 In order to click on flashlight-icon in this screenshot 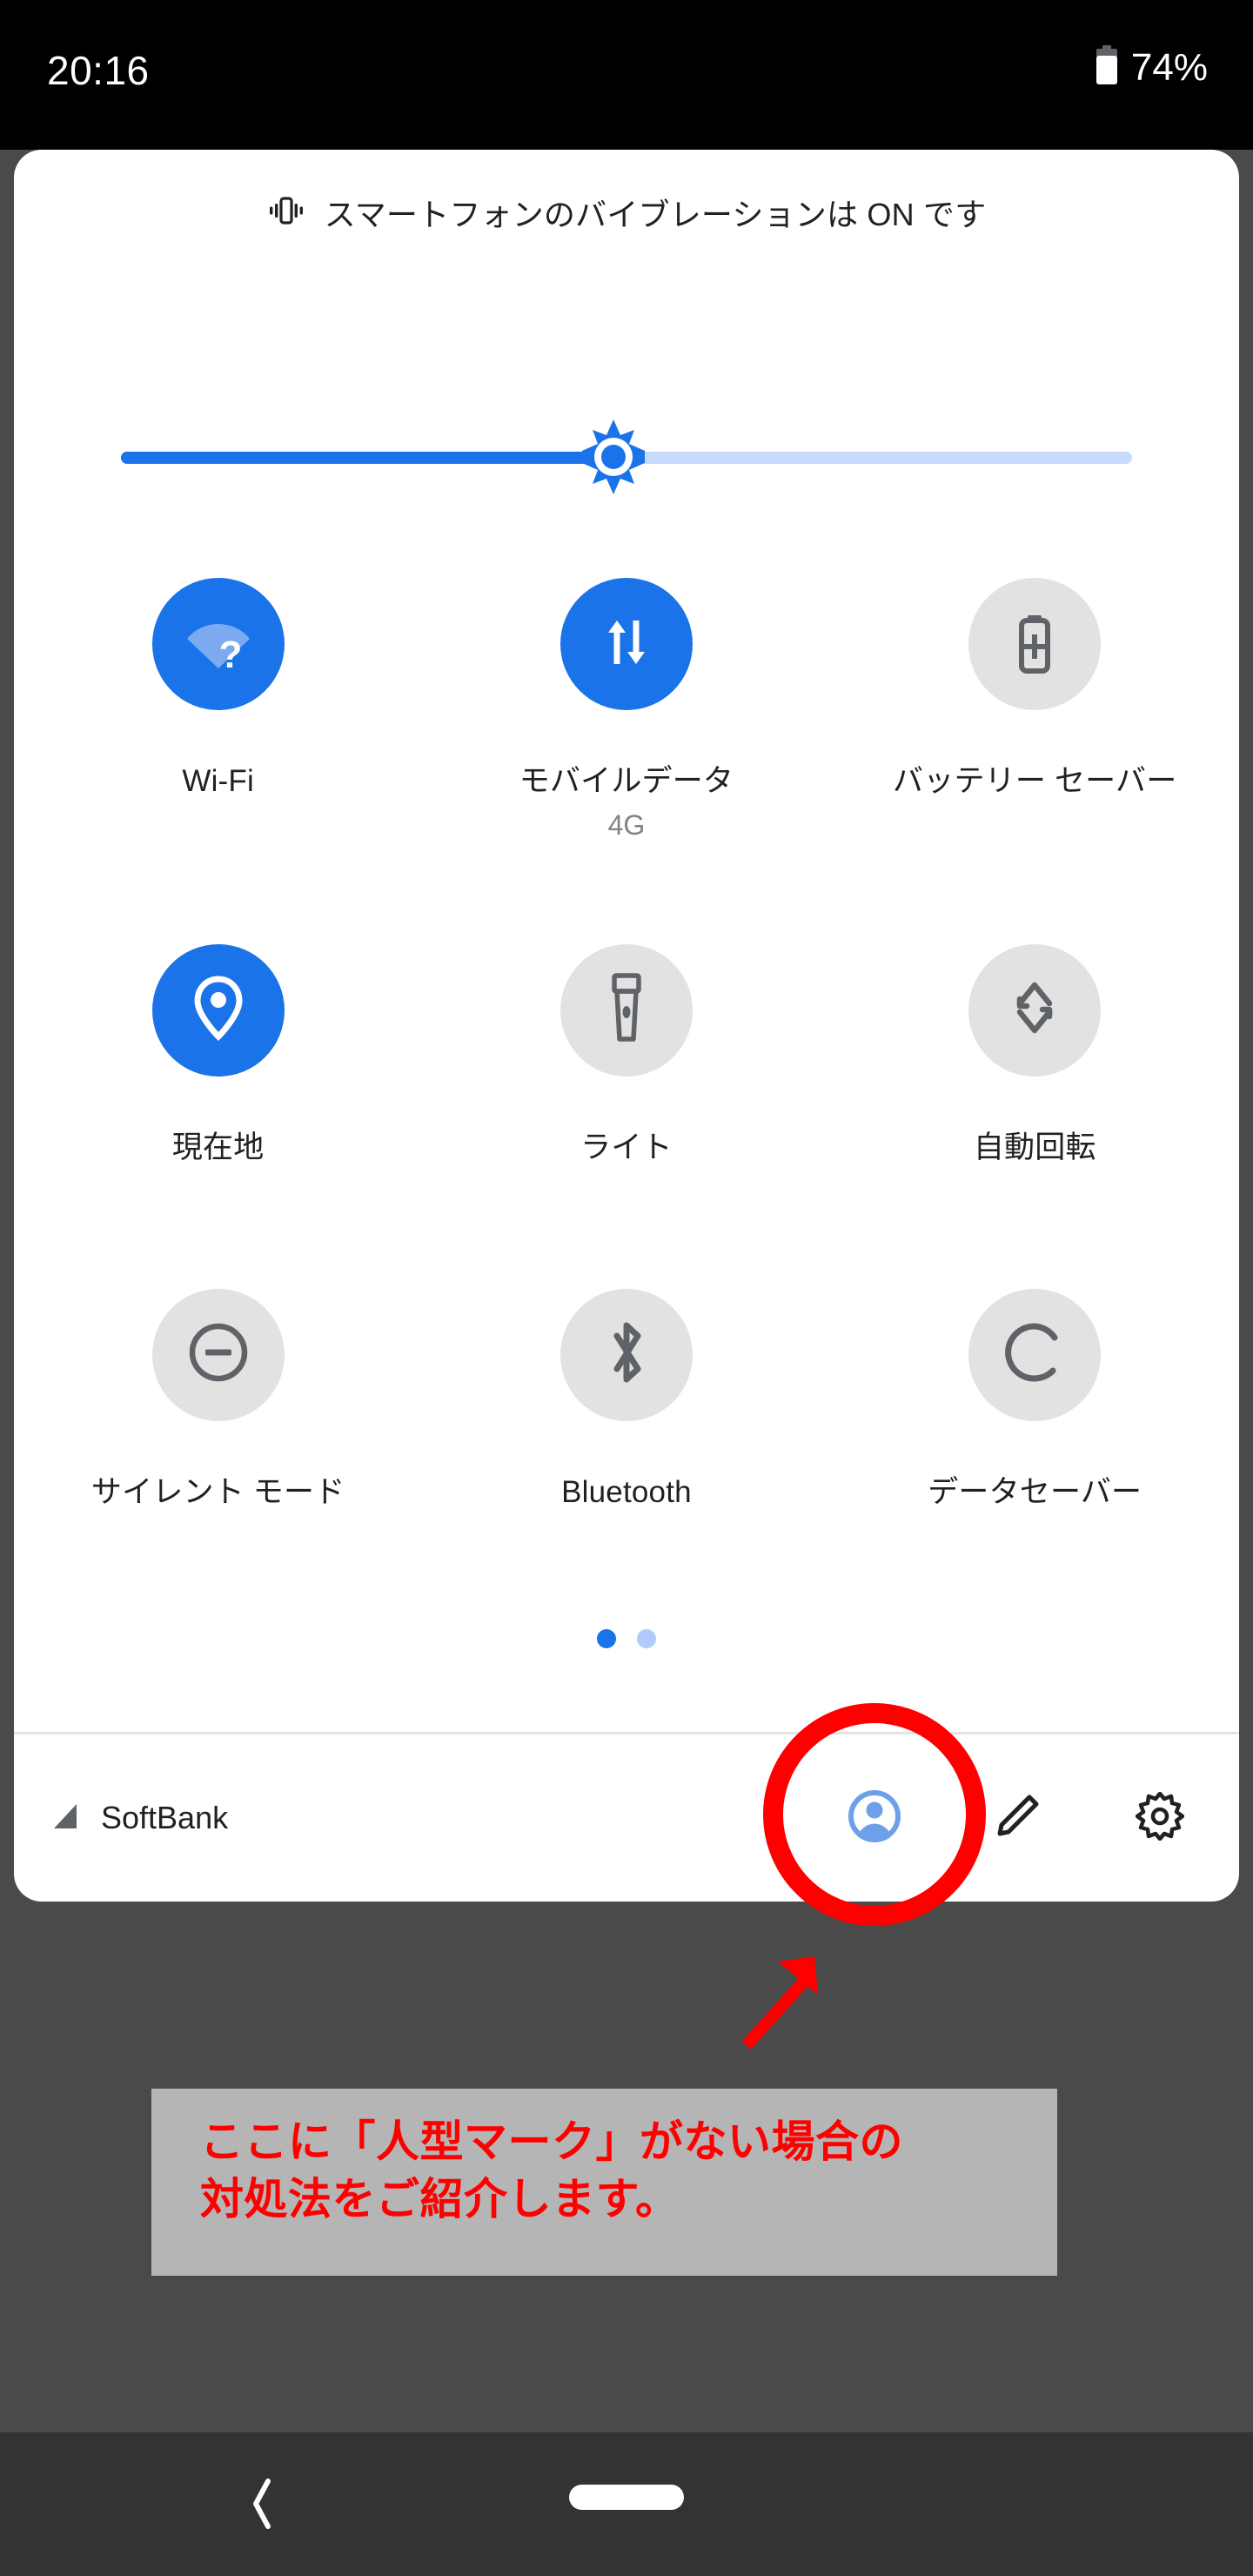, I will do `click(626, 1010)`.